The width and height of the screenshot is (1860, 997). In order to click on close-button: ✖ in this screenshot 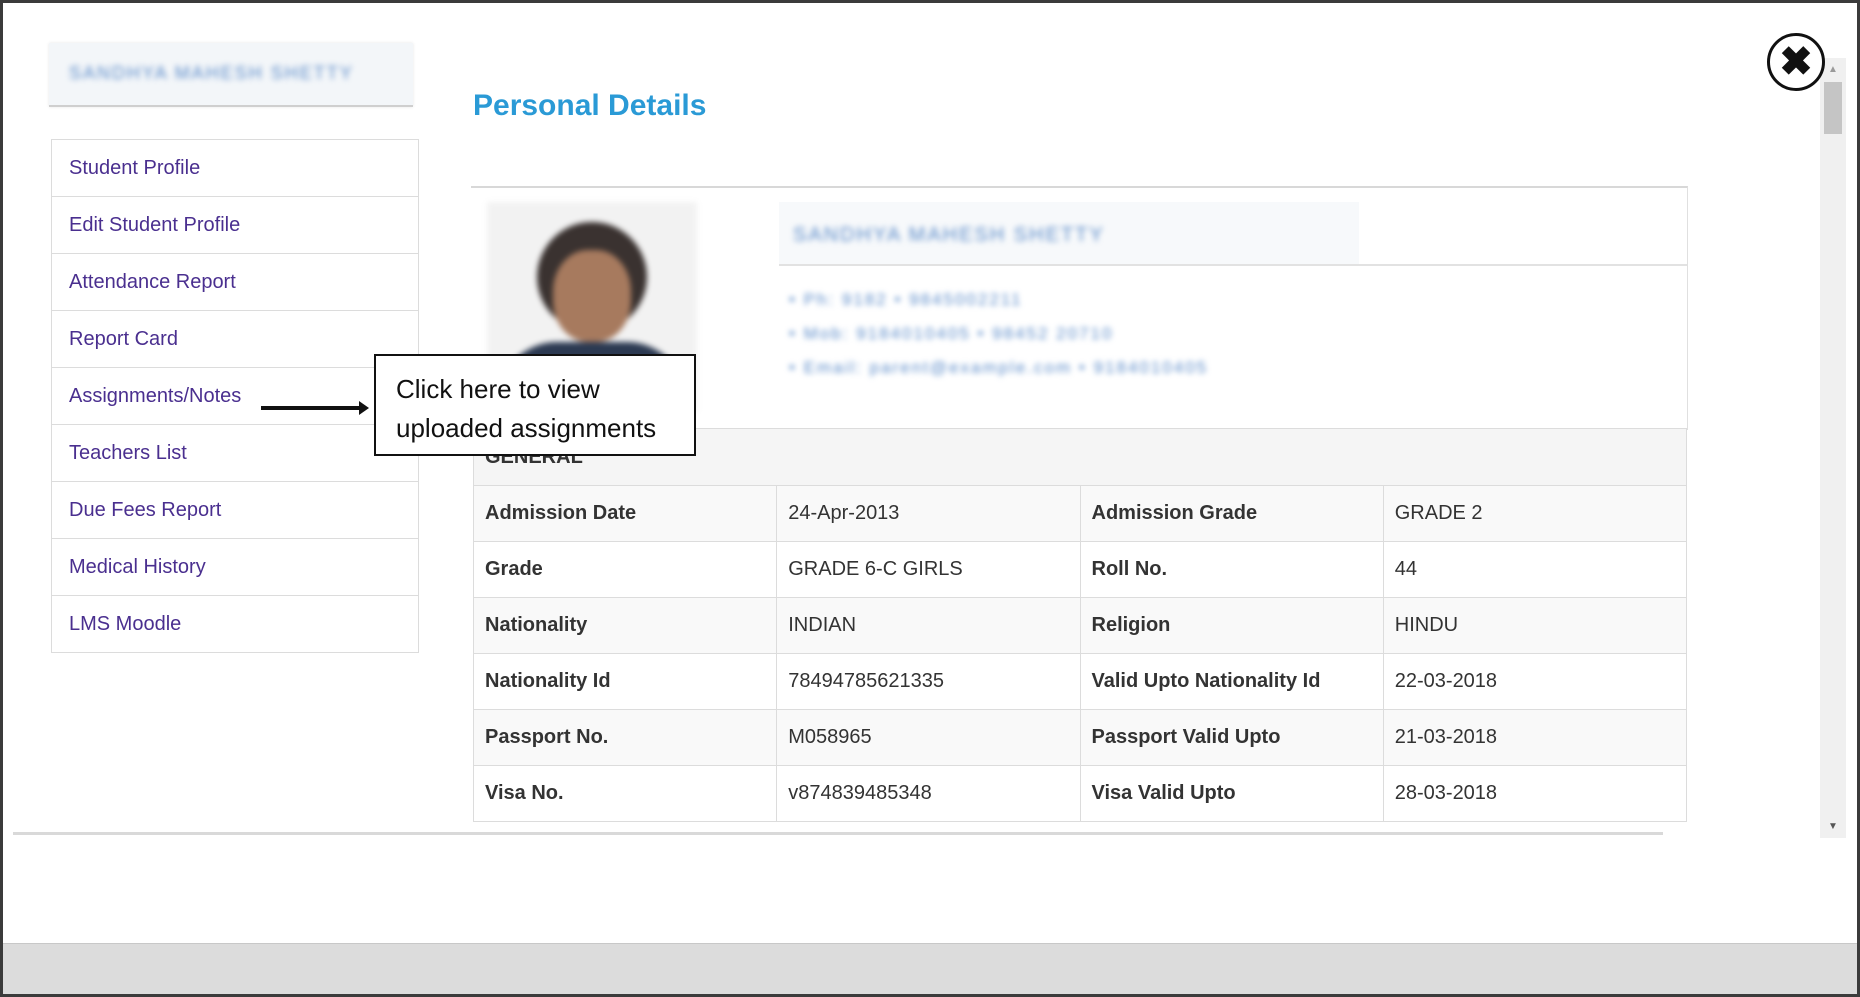, I will do `click(1796, 62)`.